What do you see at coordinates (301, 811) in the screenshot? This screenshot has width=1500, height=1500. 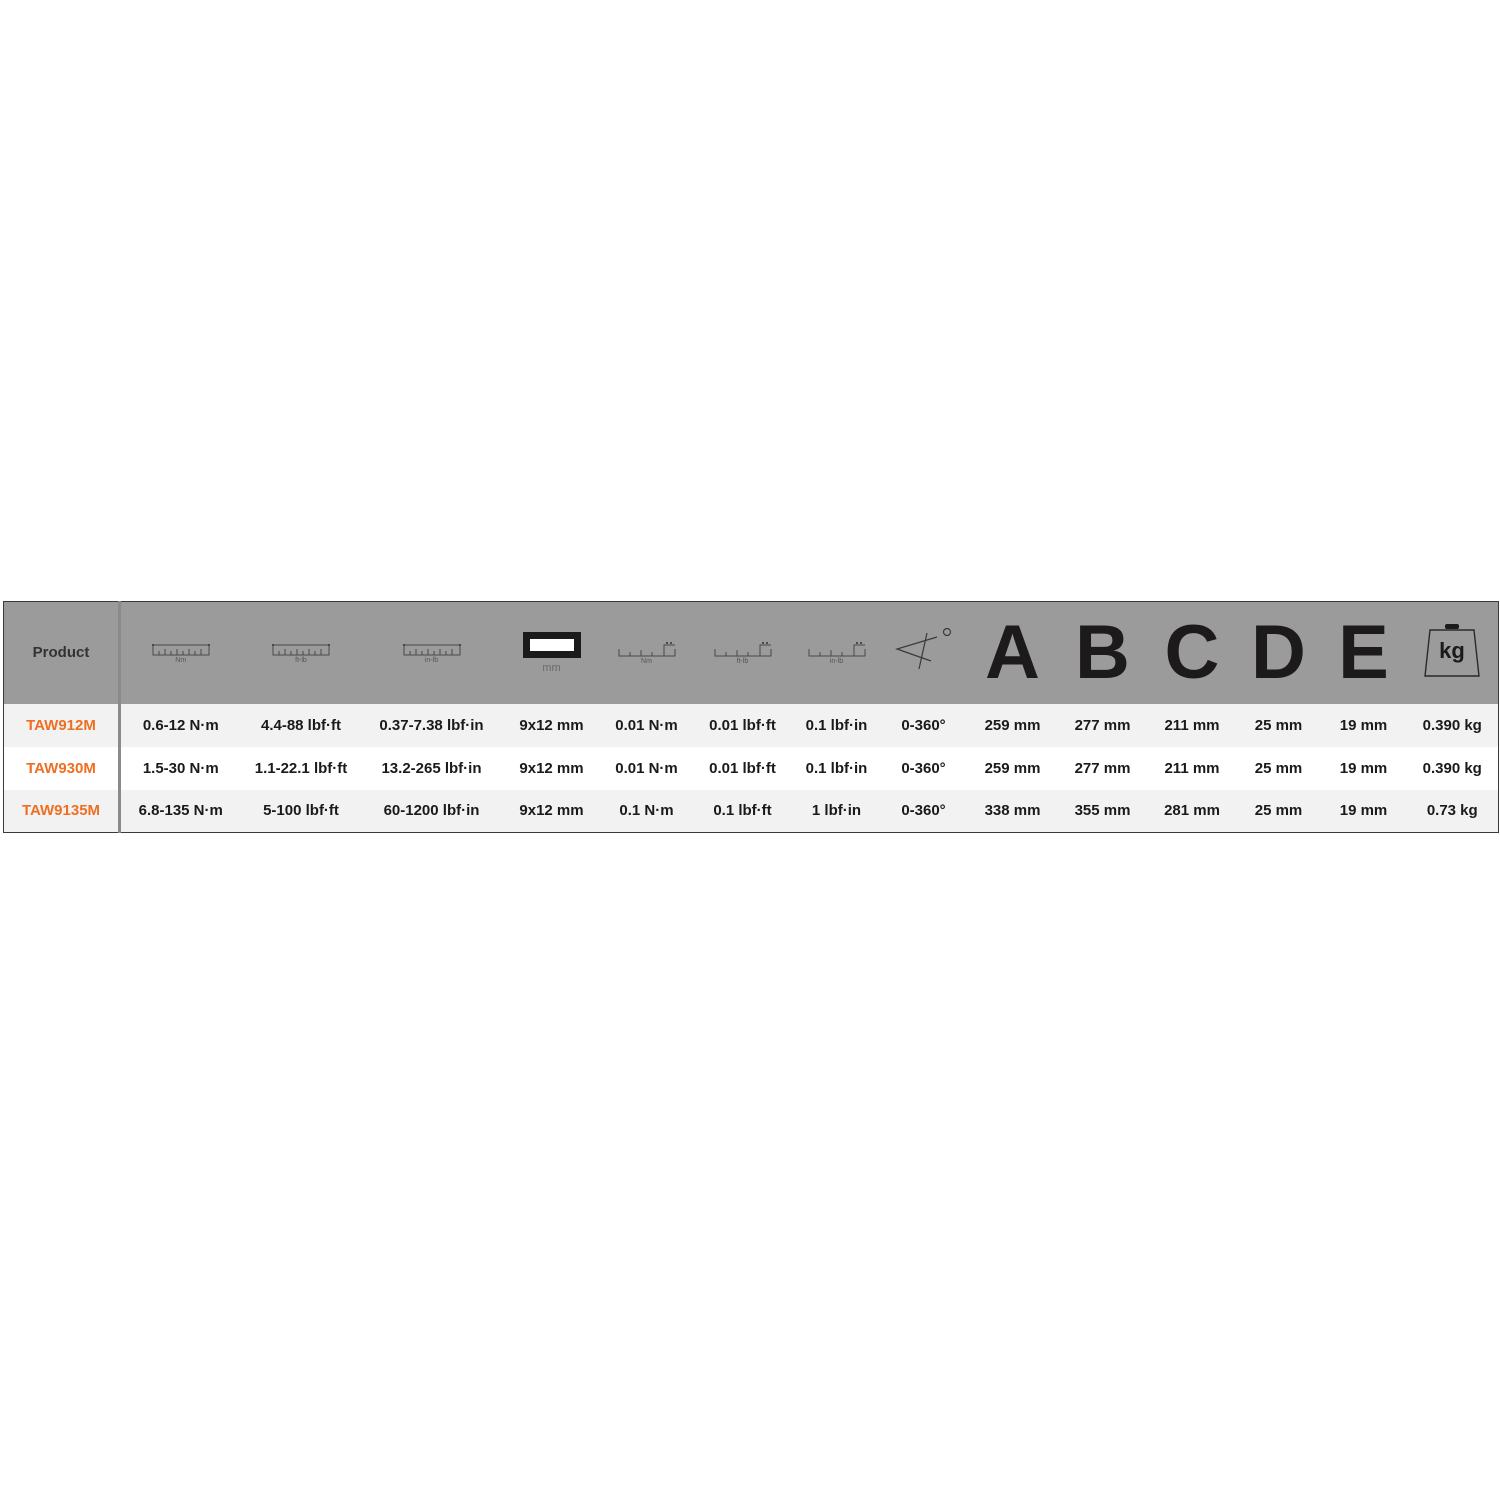 I see `cell-torque-ftlb: 5-100 lbf·ft` at bounding box center [301, 811].